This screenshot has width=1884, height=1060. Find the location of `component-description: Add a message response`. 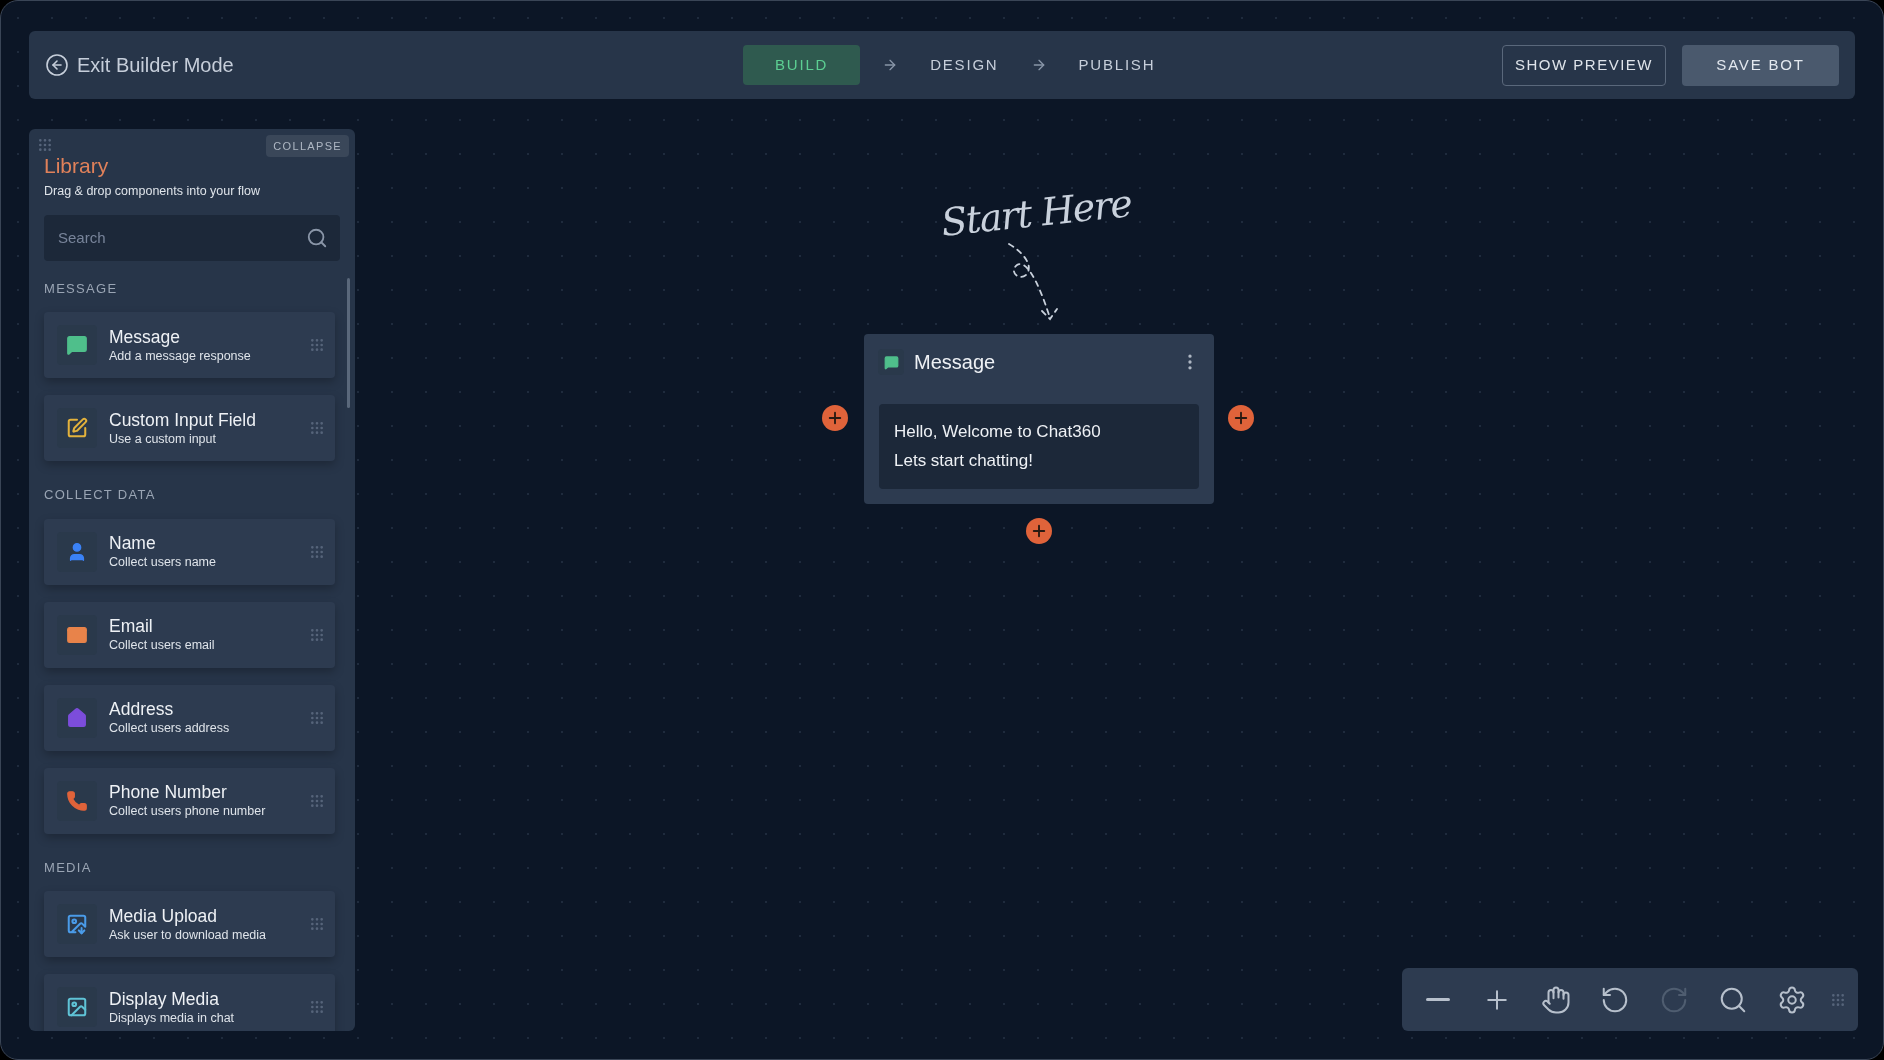

component-description: Add a message response is located at coordinates (180, 355).